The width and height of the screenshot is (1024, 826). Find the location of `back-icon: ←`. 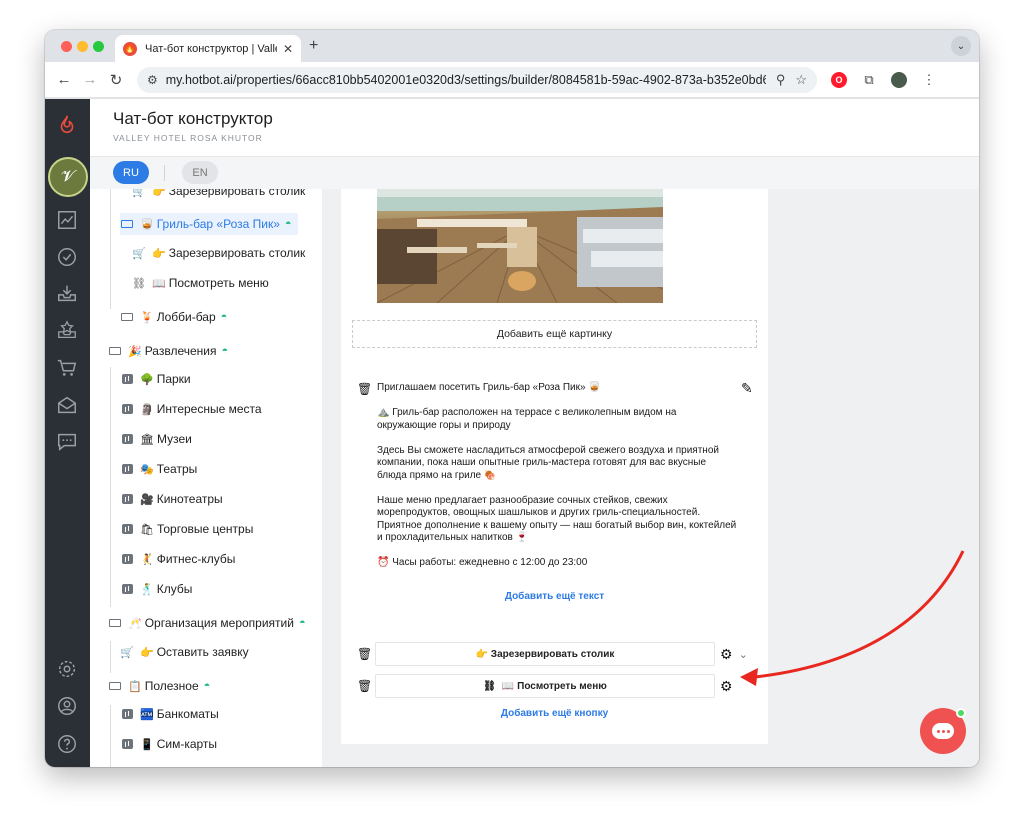

back-icon: ← is located at coordinates (64, 79).